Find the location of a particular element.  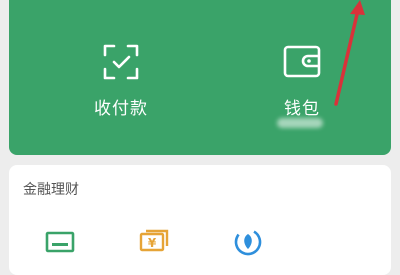

credit-card-icon is located at coordinates (60, 241).